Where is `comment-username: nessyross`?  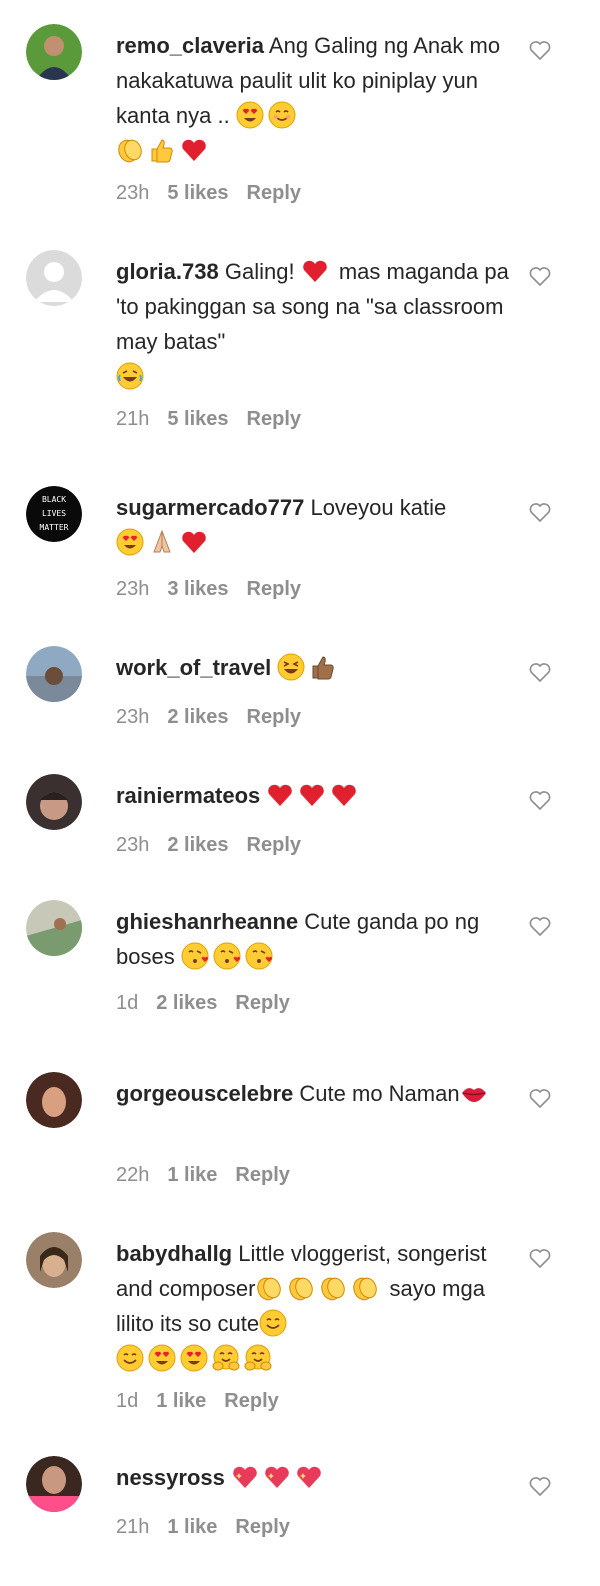 comment-username: nessyross is located at coordinates (170, 1477).